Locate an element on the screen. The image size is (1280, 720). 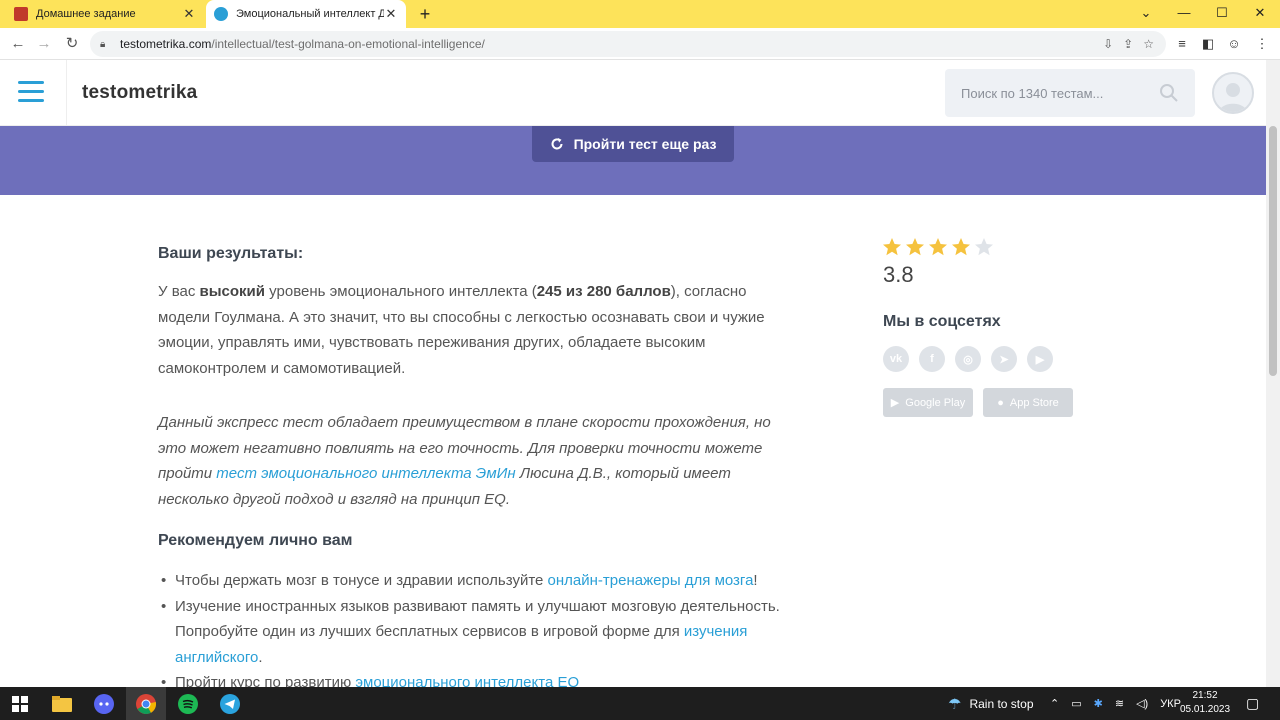
clock-time: 21:52 is located at coordinates (1205, 695).